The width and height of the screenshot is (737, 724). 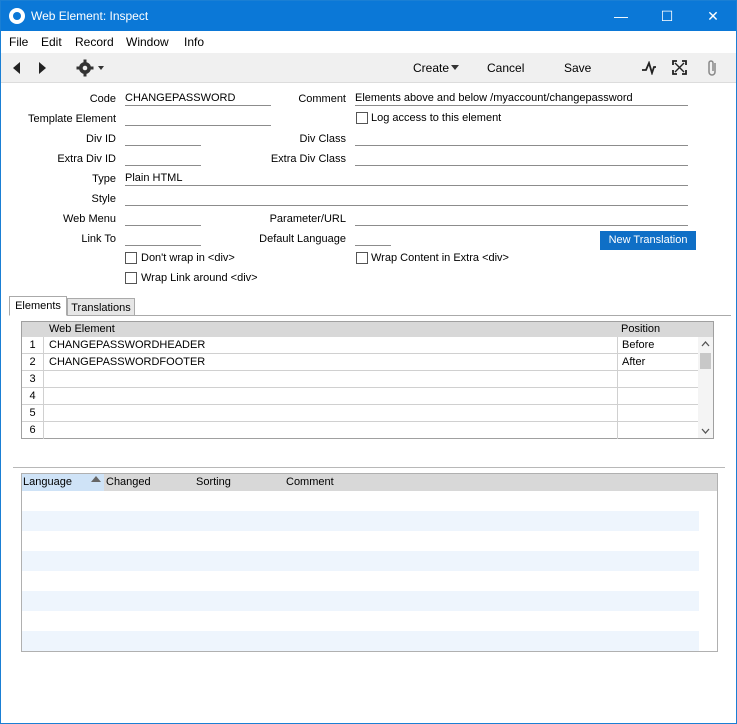 What do you see at coordinates (577, 68) in the screenshot?
I see `save-button: Save` at bounding box center [577, 68].